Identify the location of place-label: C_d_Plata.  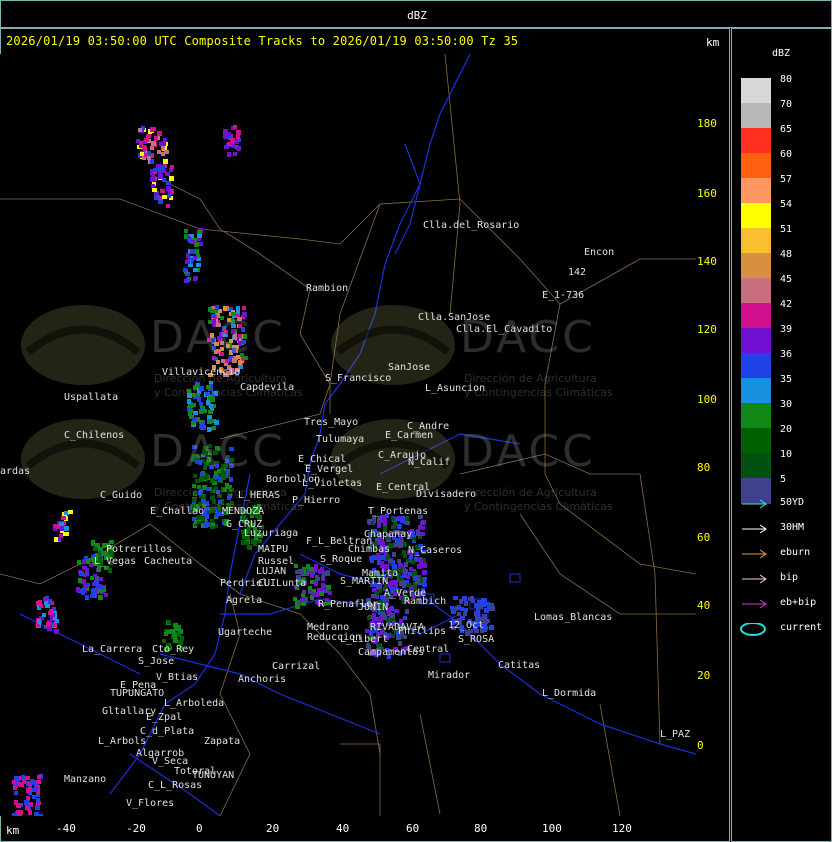
(167, 731).